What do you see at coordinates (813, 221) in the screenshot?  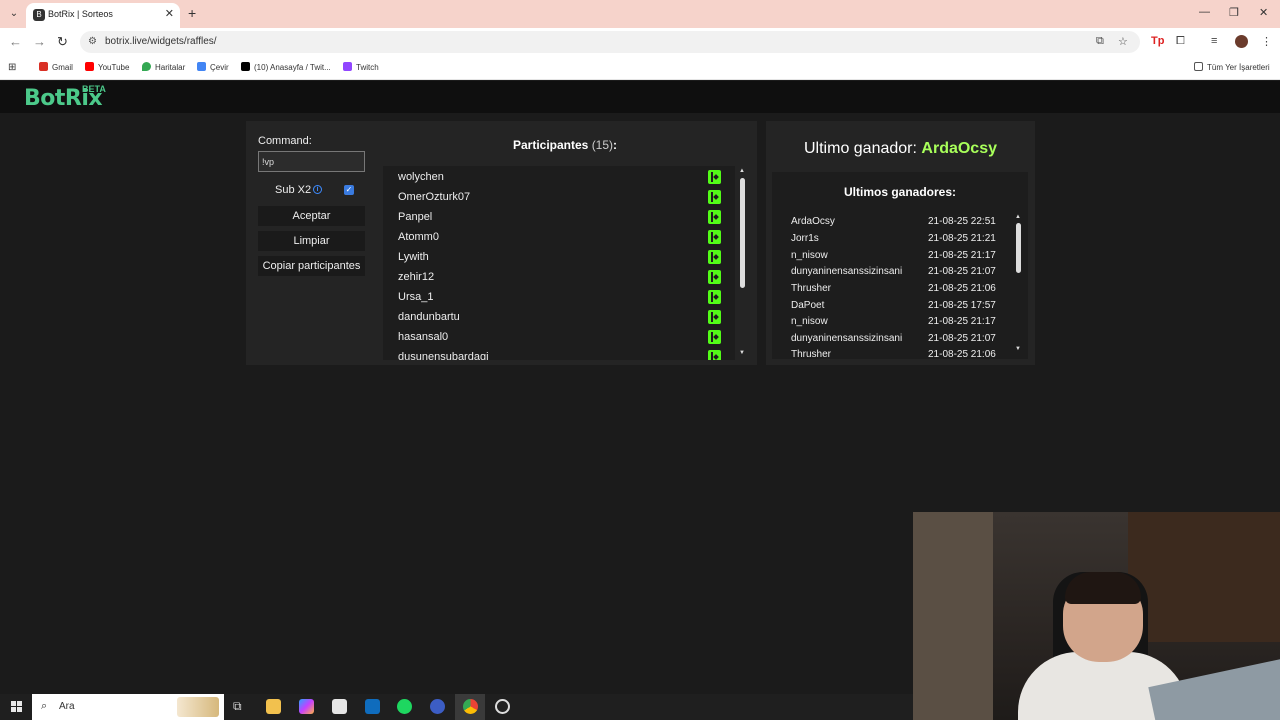 I see `winner-row-name: ArdaOcsy` at bounding box center [813, 221].